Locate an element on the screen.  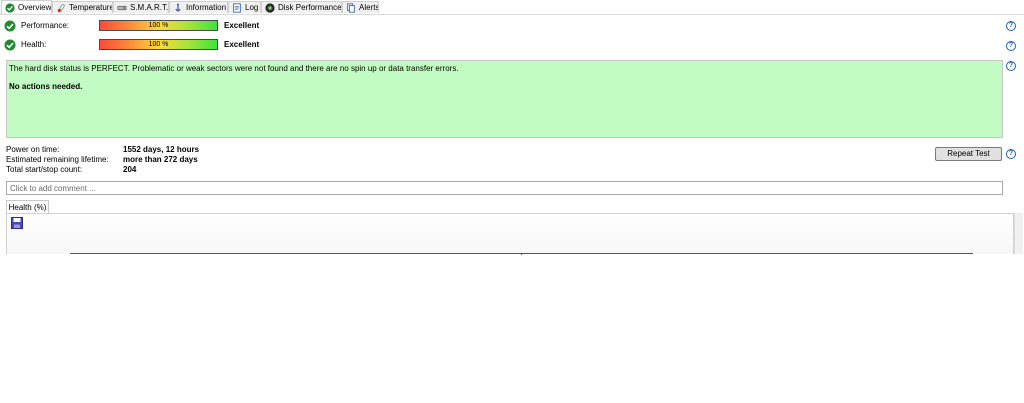
tab-health-chart: Health (%) is located at coordinates (27, 207).